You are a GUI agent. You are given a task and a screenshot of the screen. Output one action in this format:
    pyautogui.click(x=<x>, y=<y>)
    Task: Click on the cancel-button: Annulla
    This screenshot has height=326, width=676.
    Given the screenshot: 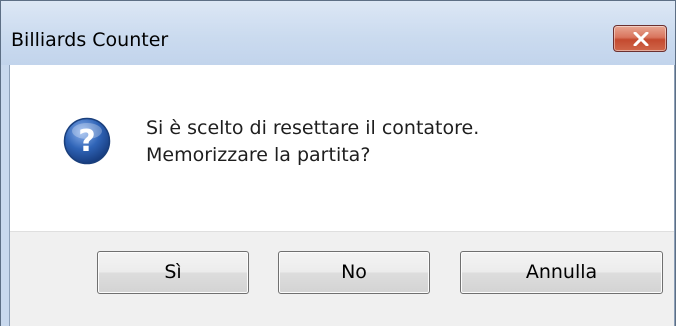 What is the action you would take?
    pyautogui.click(x=561, y=272)
    